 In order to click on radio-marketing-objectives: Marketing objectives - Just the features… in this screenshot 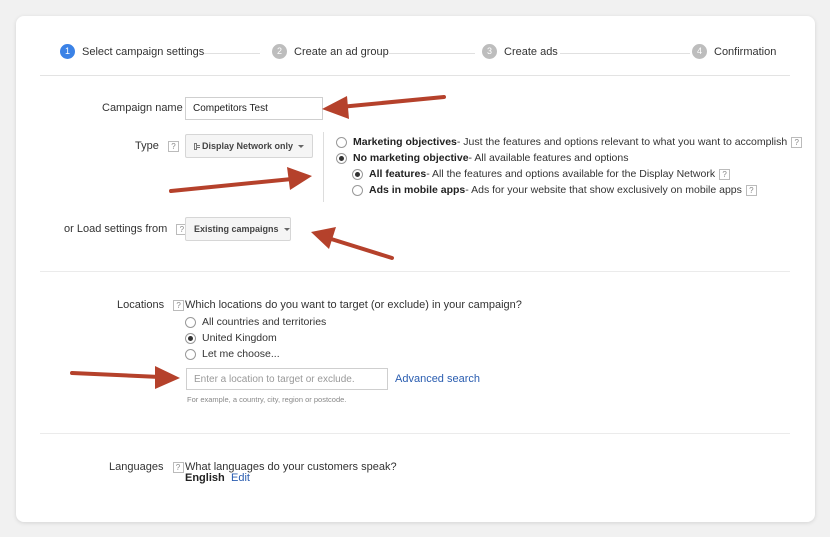, I will do `click(569, 142)`.